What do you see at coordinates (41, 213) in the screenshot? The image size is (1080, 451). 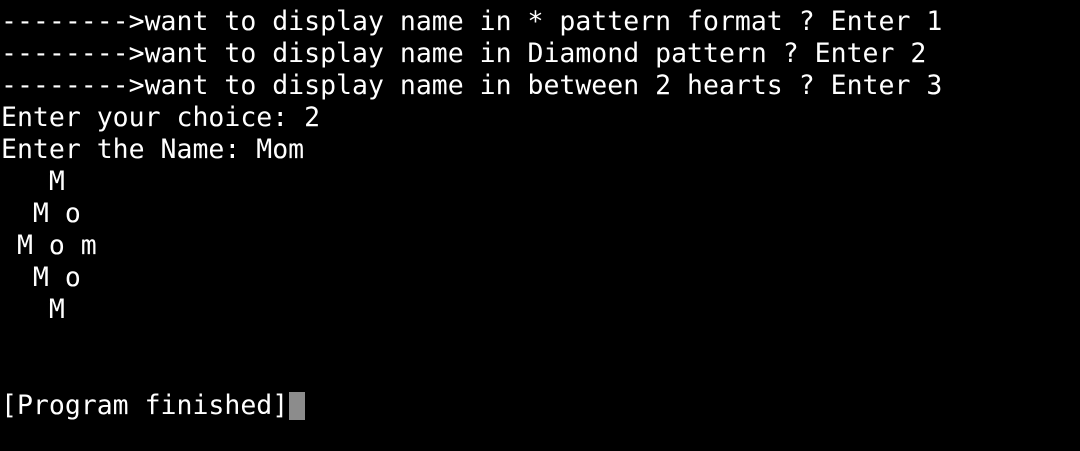 I see `diamond-row-2: M o` at bounding box center [41, 213].